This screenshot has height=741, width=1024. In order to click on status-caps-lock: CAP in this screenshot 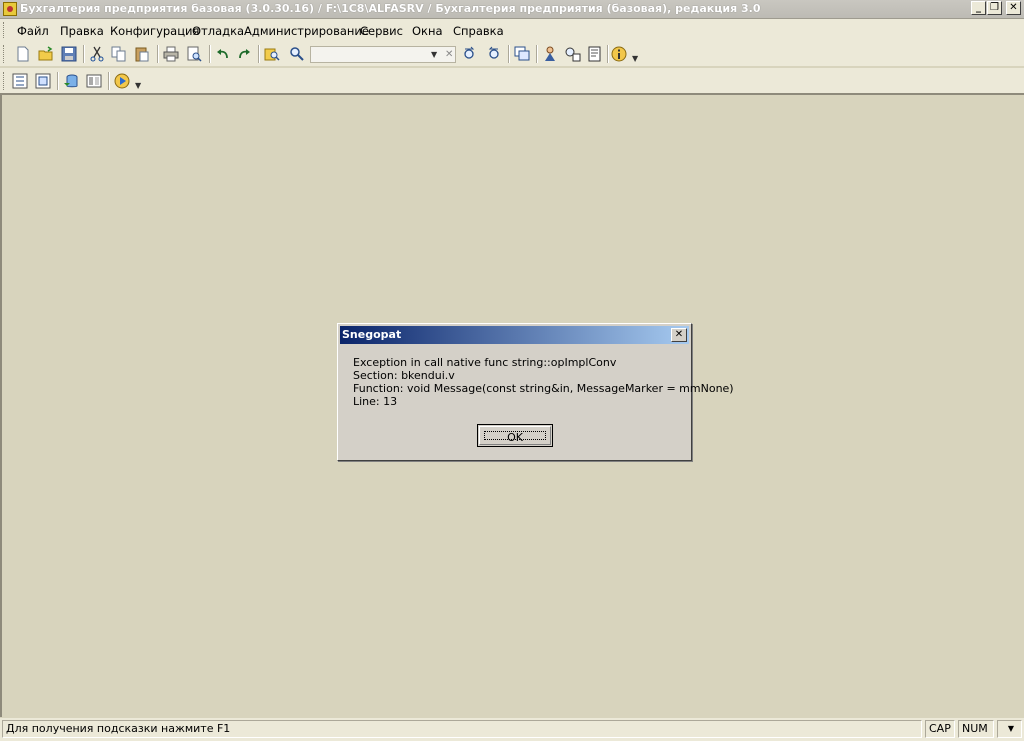, I will do `click(940, 729)`.